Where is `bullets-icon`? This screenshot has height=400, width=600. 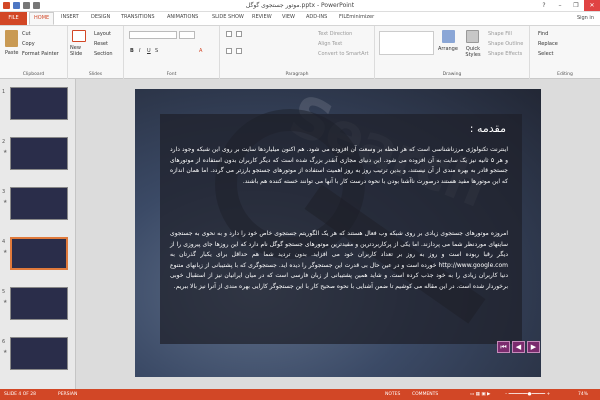 bullets-icon is located at coordinates (229, 34).